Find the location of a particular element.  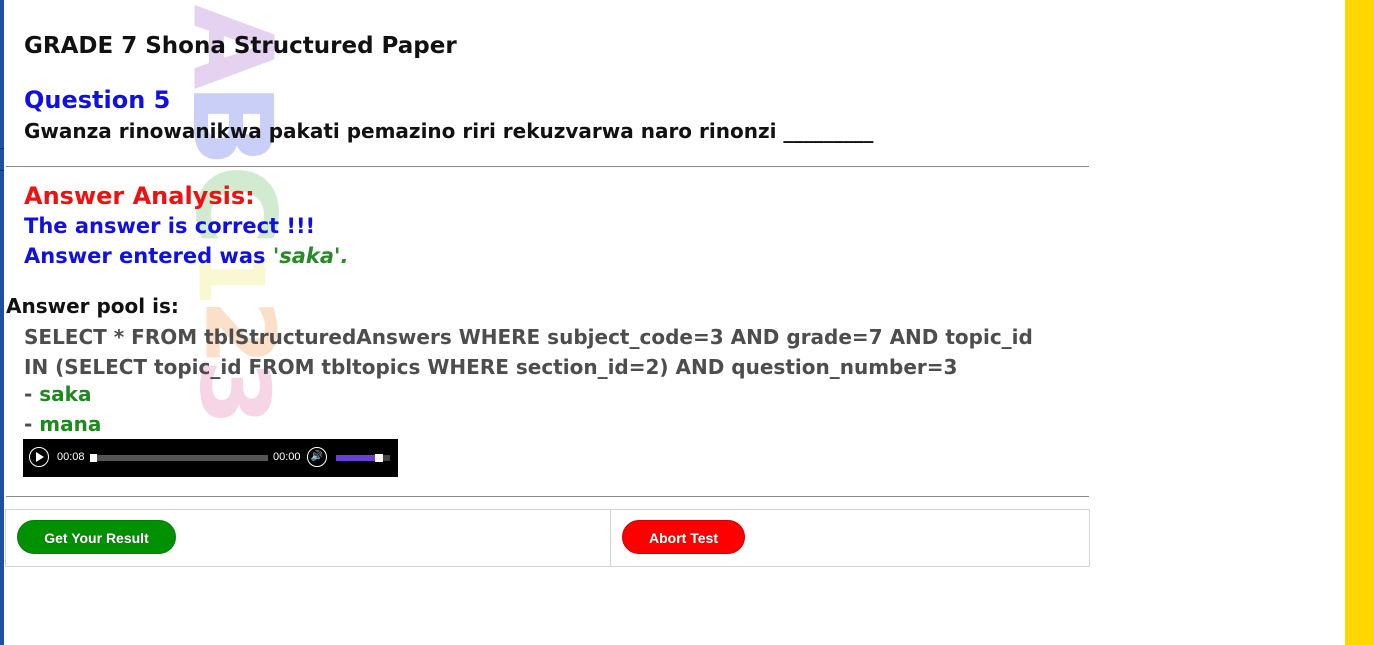

action-bar-divider is located at coordinates (610, 538).